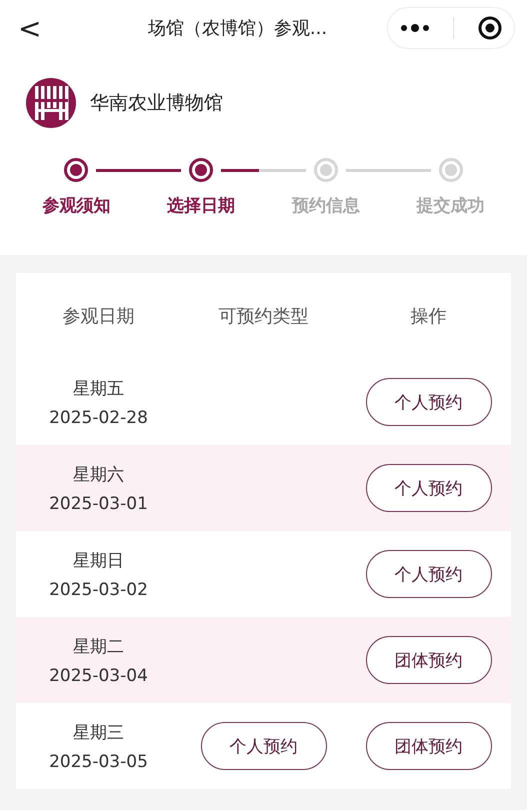 The image size is (527, 810). Describe the element at coordinates (263, 746) in the screenshot. I see `booking-type-button: 个人预约` at that location.